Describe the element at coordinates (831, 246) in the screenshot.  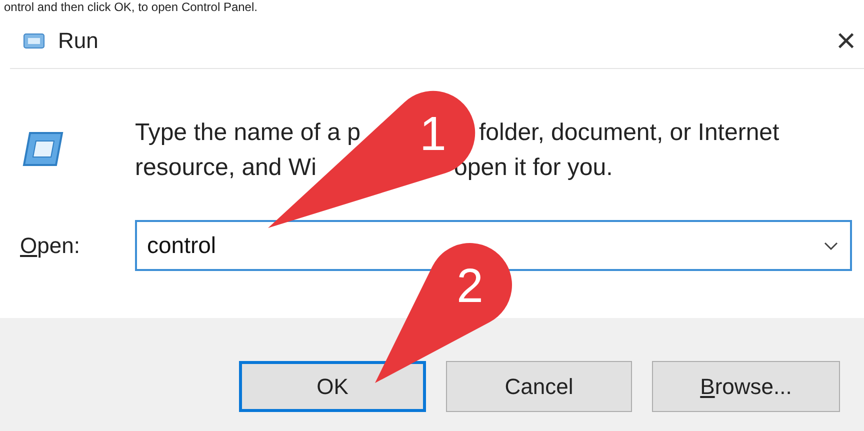
I see `chevron-down-icon` at that location.